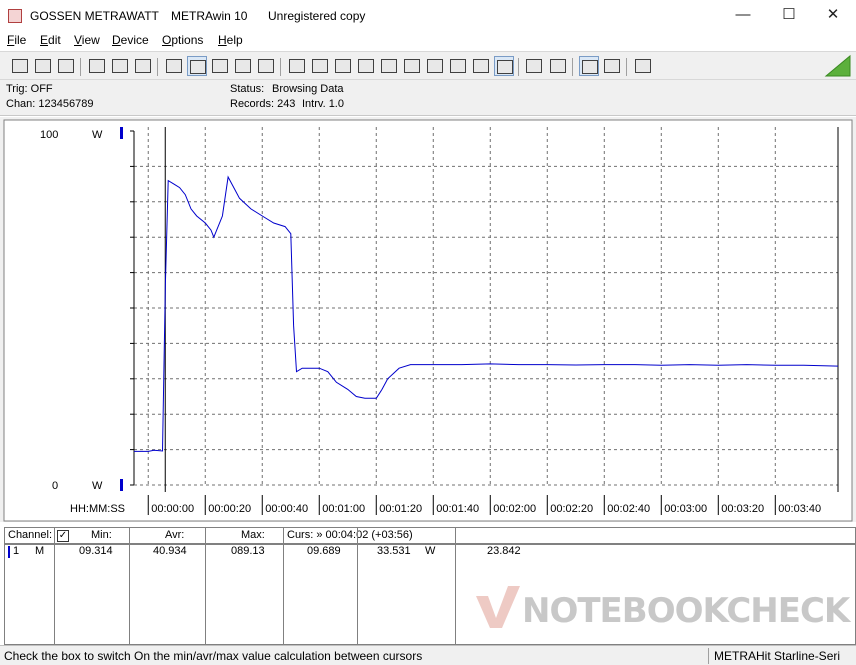 The image size is (856, 665). I want to click on x-tick-label: 00:03:00, so click(685, 509).